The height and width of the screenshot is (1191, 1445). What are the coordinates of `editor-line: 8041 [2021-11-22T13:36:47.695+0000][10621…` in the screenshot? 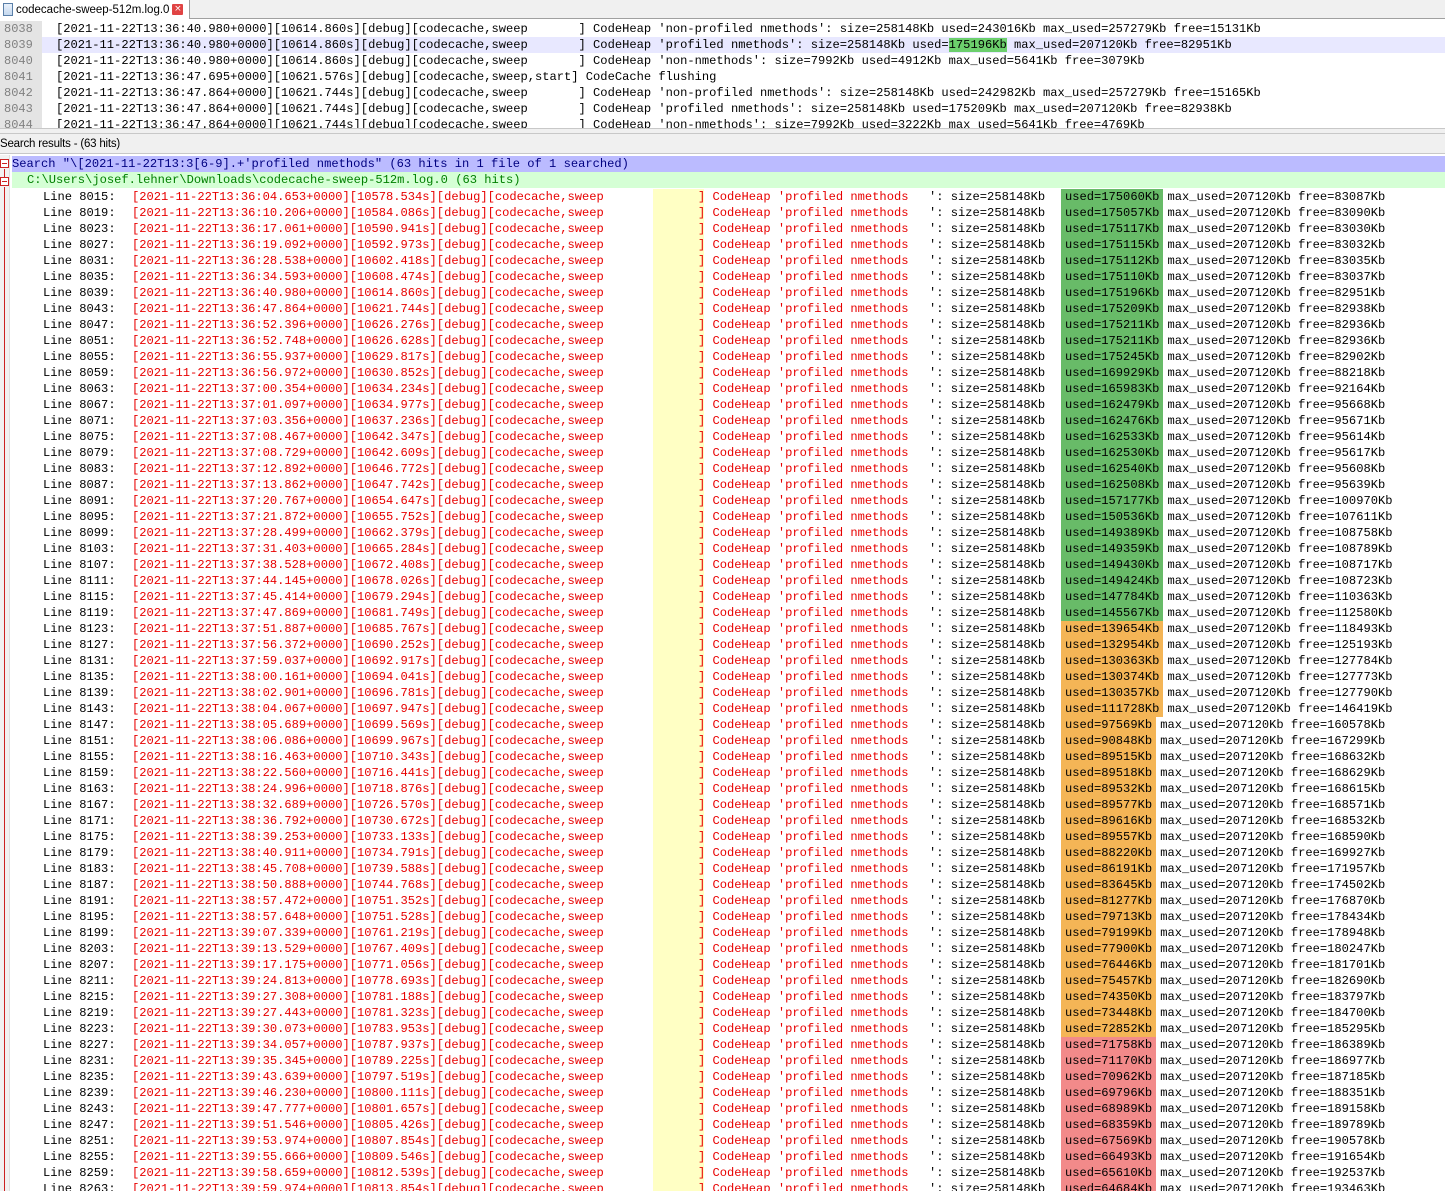 It's located at (722, 77).